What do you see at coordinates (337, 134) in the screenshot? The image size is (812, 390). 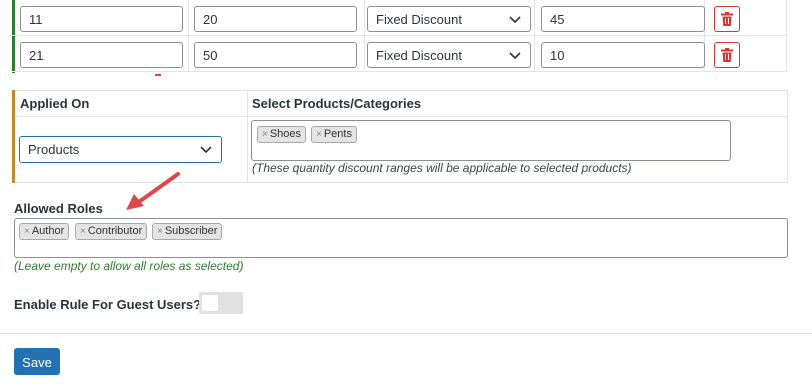 I see `tag-label: Pents` at bounding box center [337, 134].